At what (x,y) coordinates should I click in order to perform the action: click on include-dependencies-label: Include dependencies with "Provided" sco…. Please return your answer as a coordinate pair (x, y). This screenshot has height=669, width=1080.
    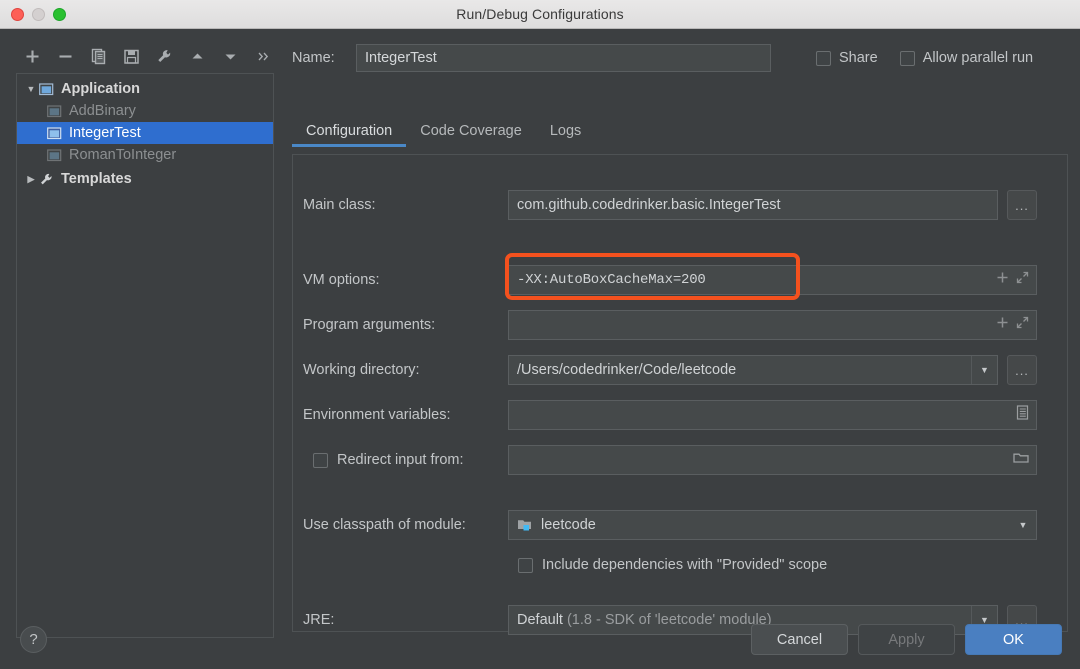
    Looking at the image, I should click on (685, 565).